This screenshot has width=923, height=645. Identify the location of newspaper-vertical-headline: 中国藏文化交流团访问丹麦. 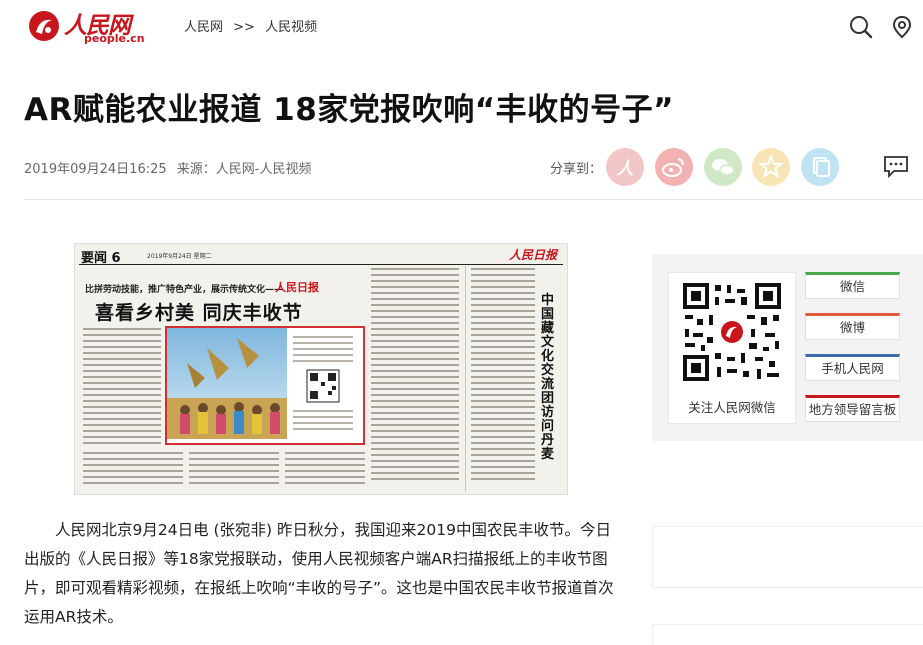
(548, 377).